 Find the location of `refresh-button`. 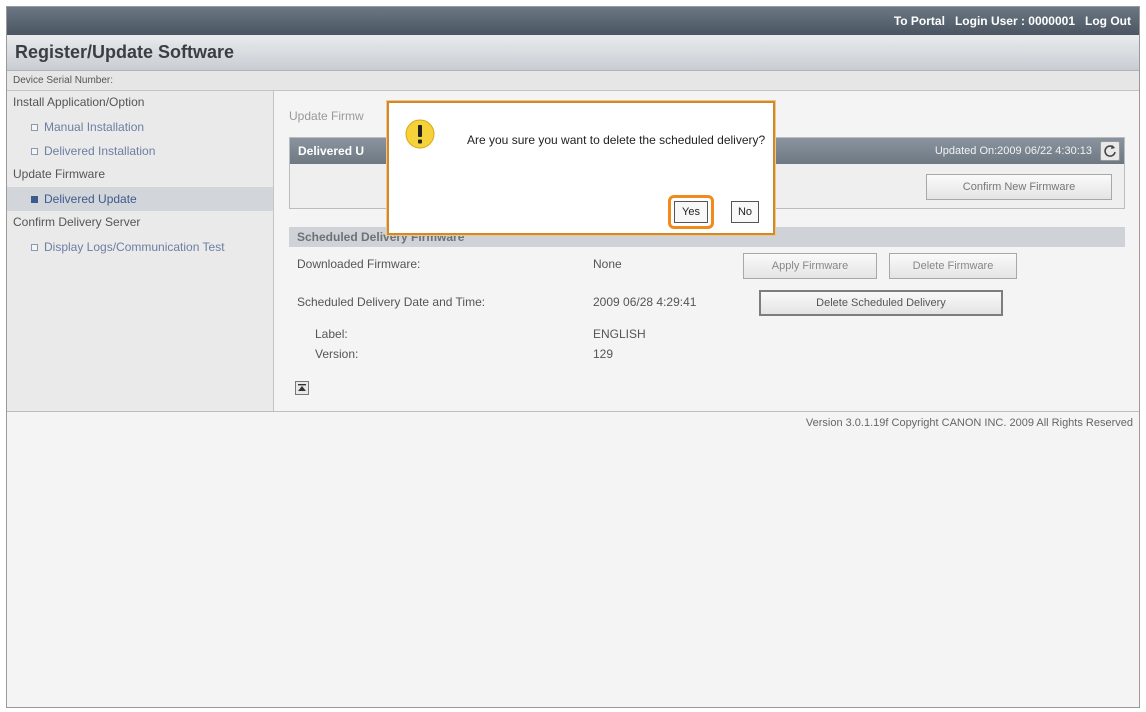

refresh-button is located at coordinates (1110, 151).